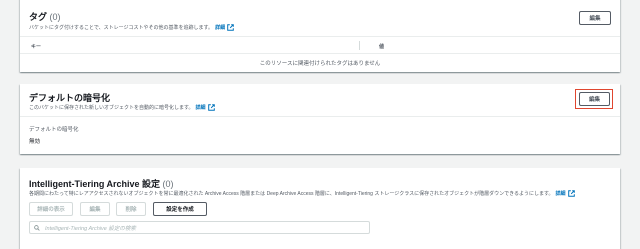 The height and width of the screenshot is (249, 640). I want to click on create-configuration-button: 設定を作成, so click(180, 209).